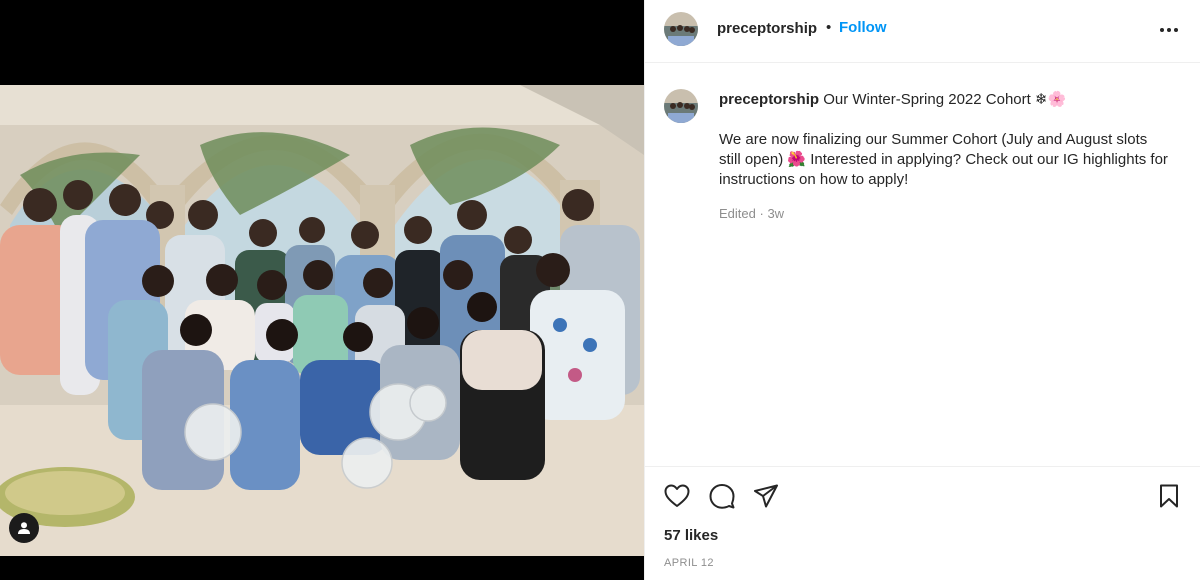  I want to click on caption-meta: Edited · 3w, so click(751, 213).